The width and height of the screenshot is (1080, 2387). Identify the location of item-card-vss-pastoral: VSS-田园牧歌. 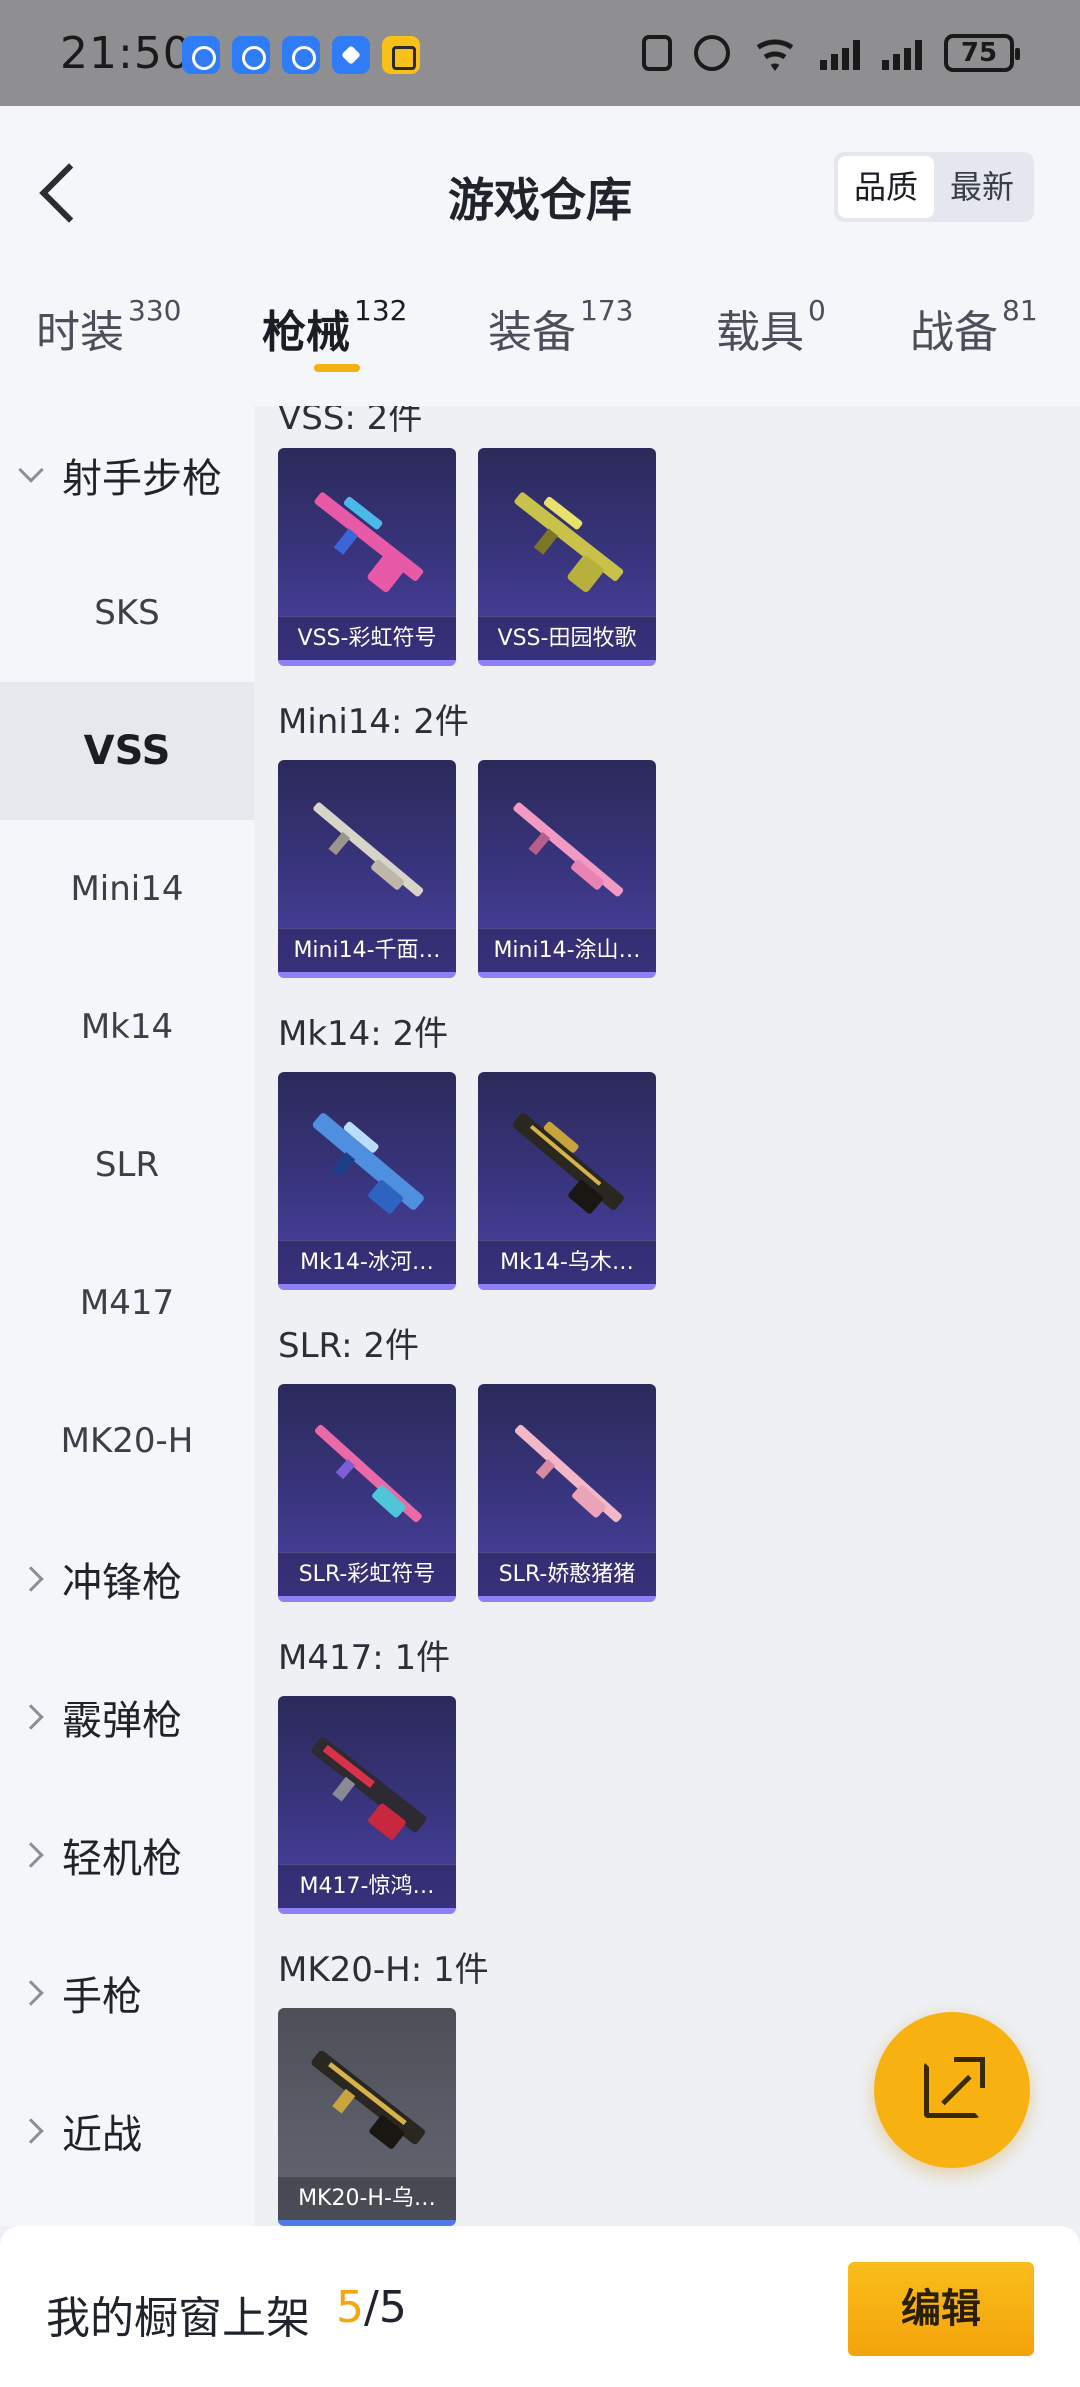
(567, 557).